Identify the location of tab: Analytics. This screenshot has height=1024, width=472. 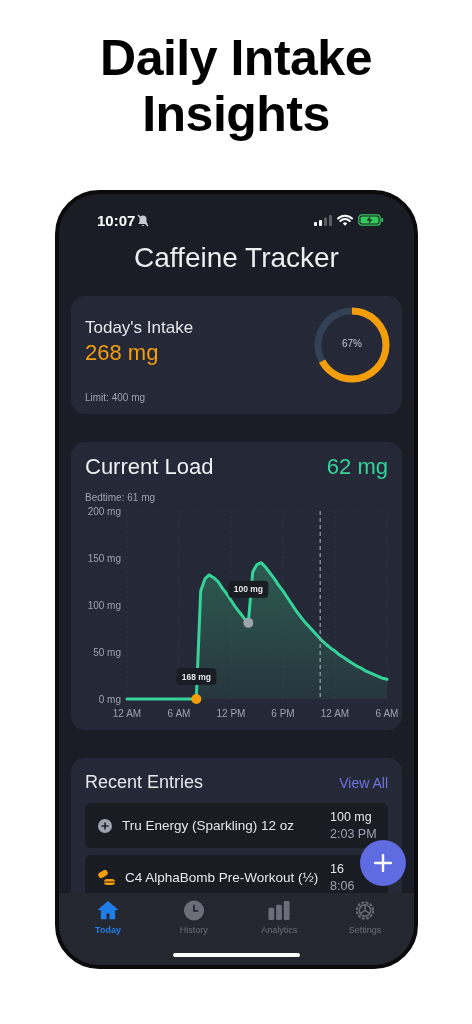
(279, 914).